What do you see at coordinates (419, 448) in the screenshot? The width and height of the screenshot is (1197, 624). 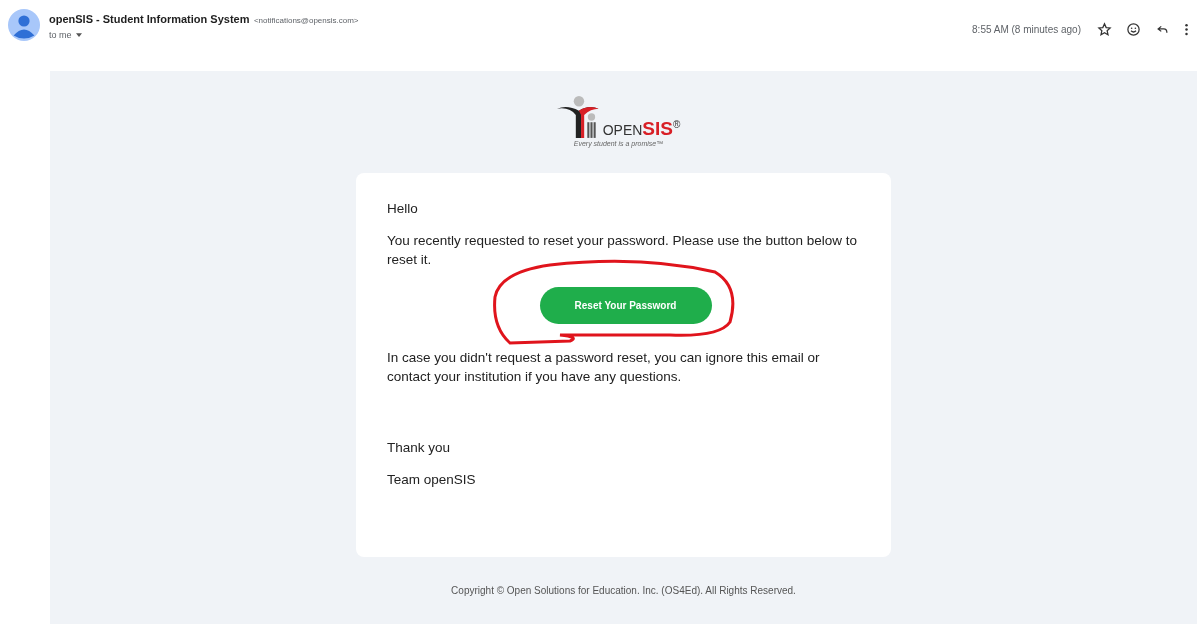 I see `thanks-text: Thank you` at bounding box center [419, 448].